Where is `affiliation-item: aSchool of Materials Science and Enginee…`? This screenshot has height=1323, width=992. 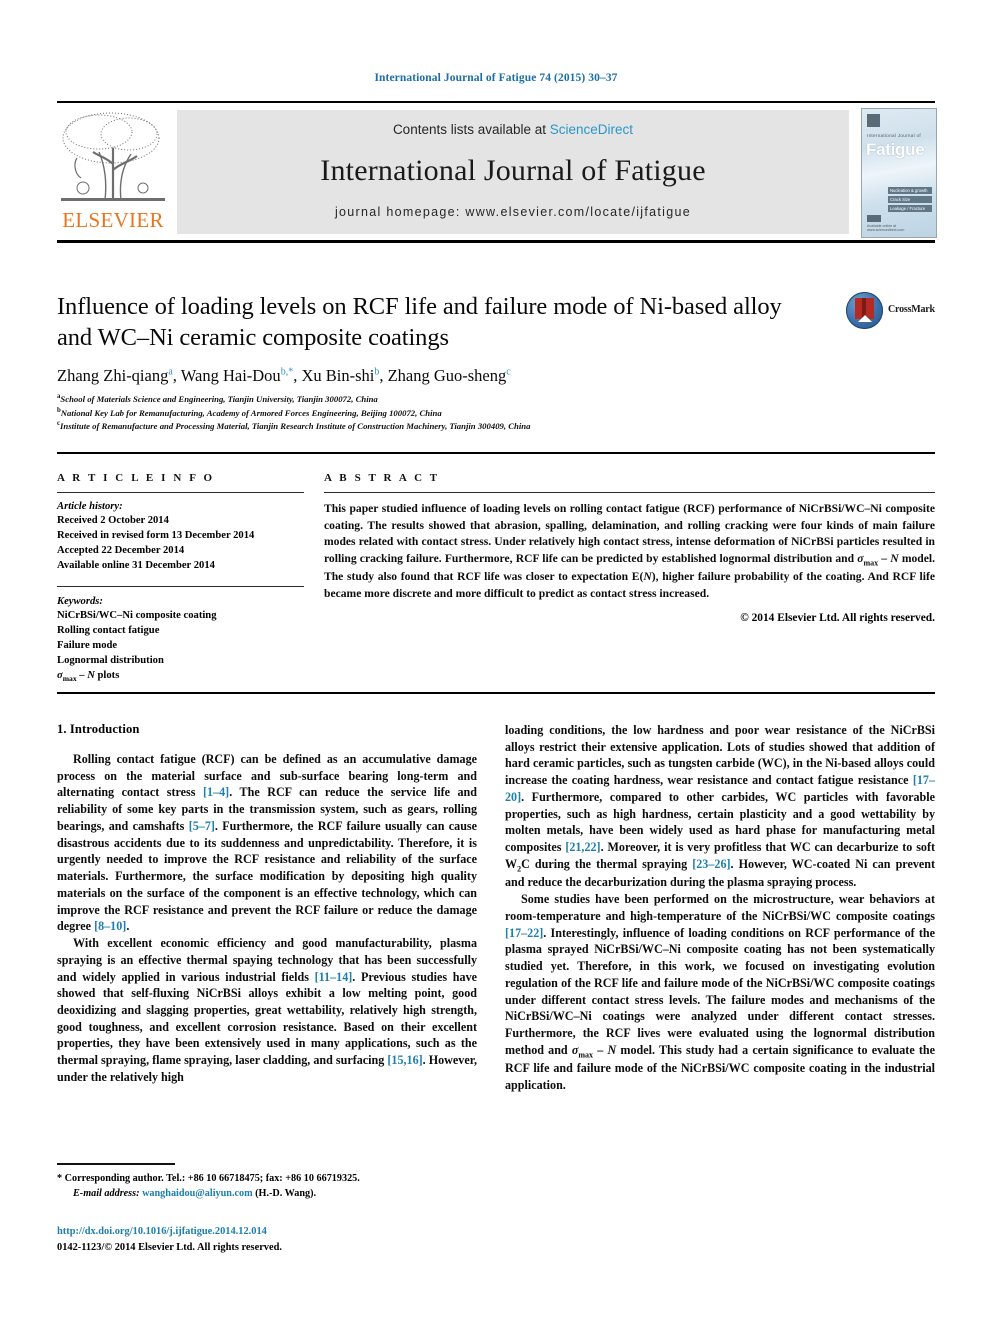
affiliation-item: aSchool of Materials Science and Enginee… is located at coordinates (457, 399).